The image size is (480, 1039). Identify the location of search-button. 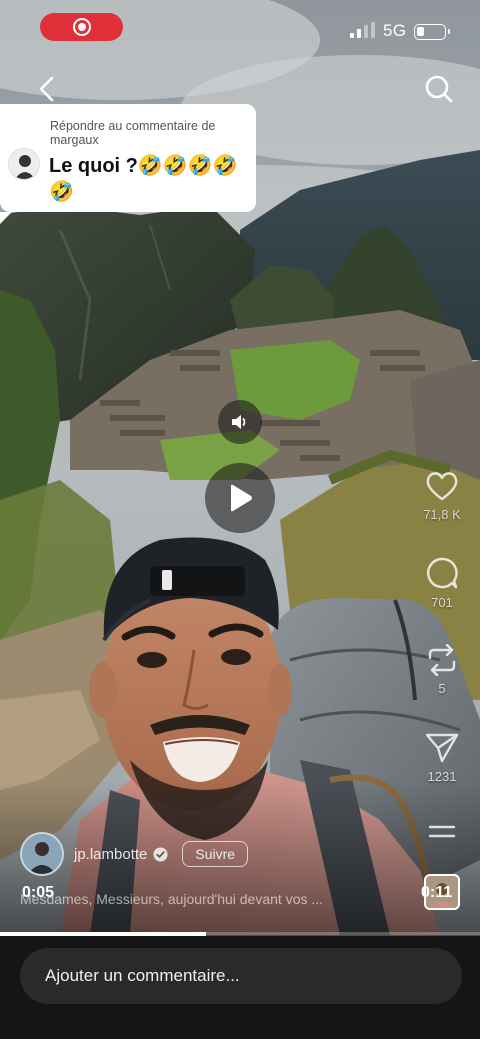
(439, 89).